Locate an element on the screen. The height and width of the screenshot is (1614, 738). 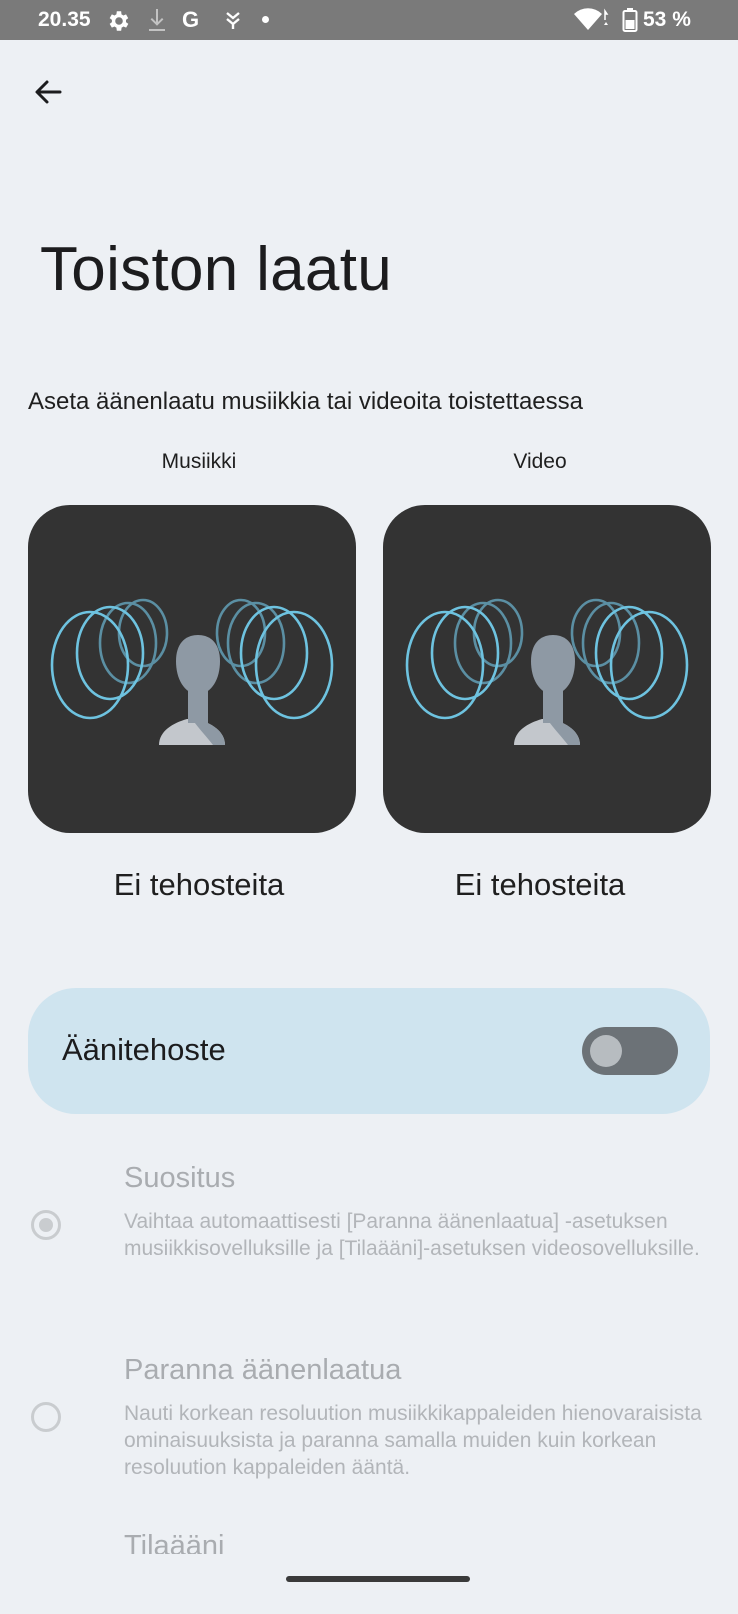
status-bar: 20.35 G 53 % is located at coordinates (369, 20).